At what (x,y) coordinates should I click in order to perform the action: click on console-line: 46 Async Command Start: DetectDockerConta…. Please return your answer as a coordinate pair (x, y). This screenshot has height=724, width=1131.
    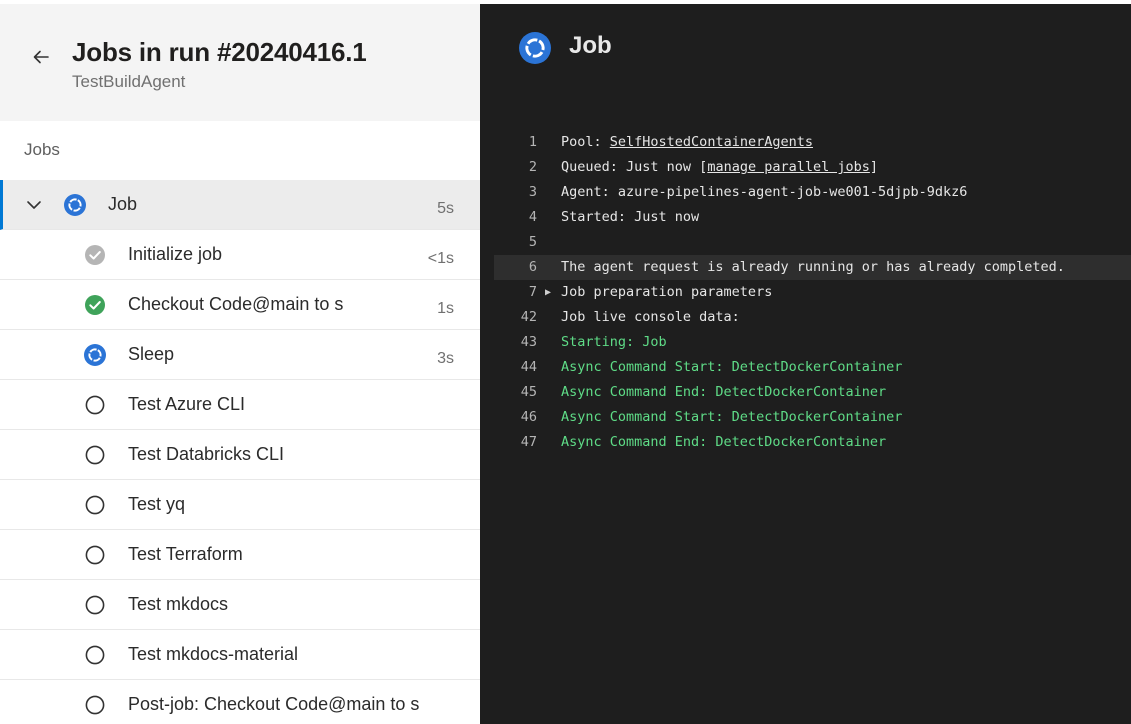
    Looking at the image, I should click on (812, 417).